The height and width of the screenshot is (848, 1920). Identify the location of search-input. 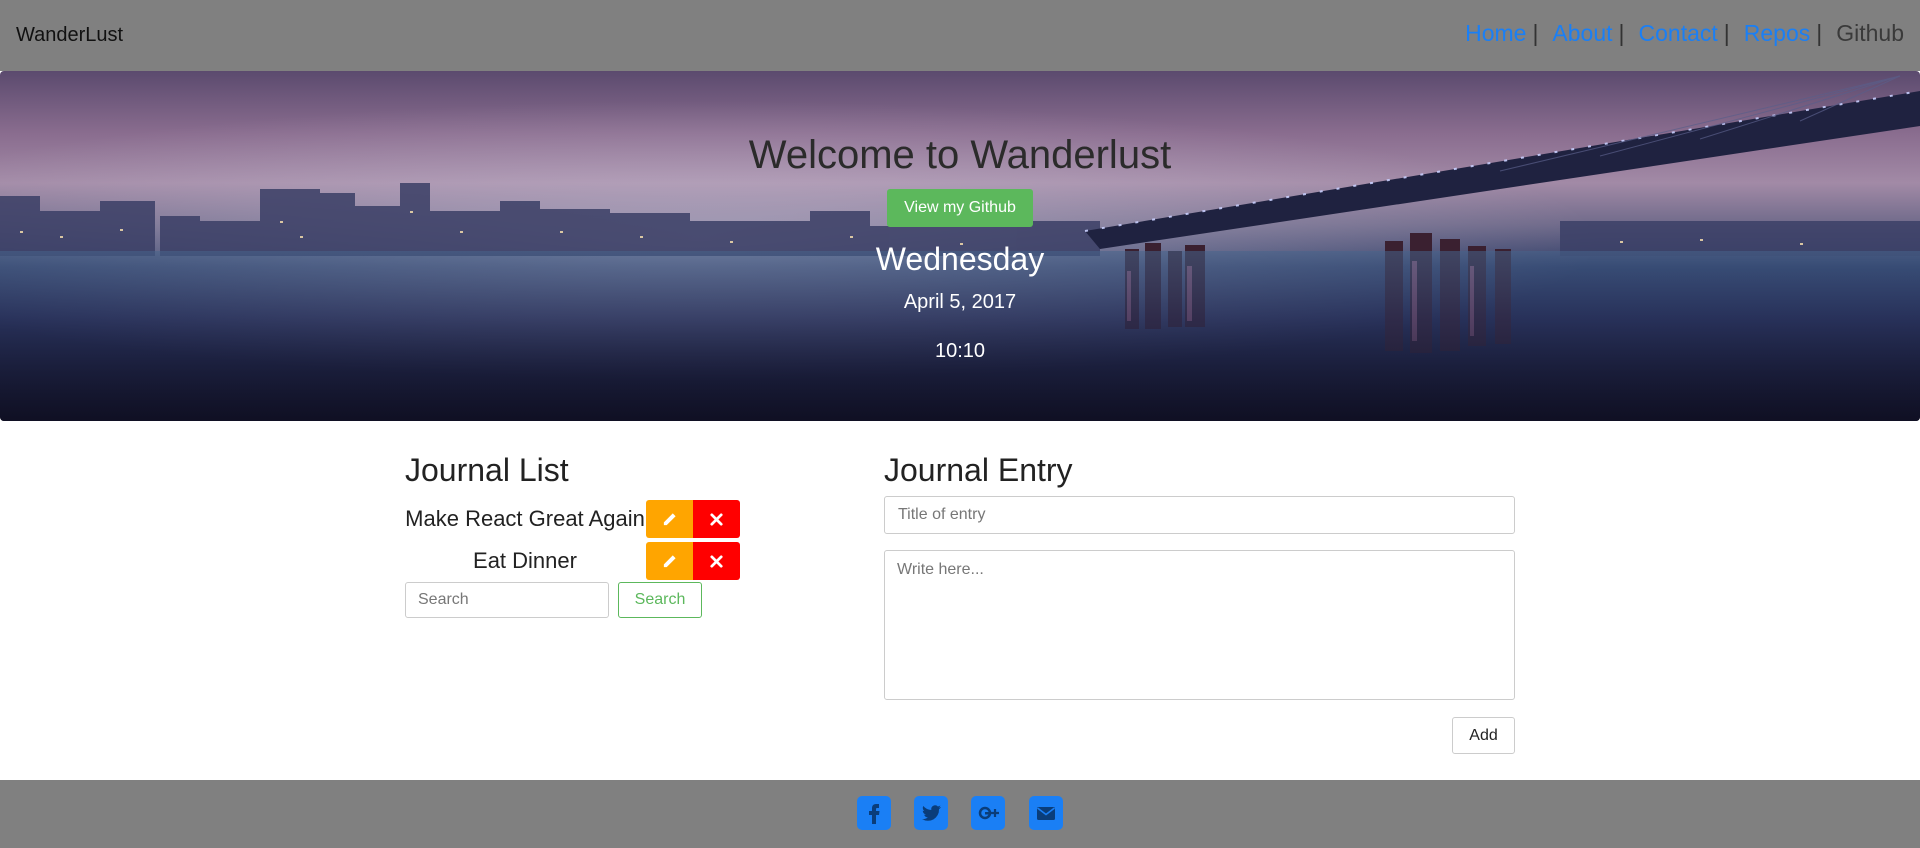
(507, 600).